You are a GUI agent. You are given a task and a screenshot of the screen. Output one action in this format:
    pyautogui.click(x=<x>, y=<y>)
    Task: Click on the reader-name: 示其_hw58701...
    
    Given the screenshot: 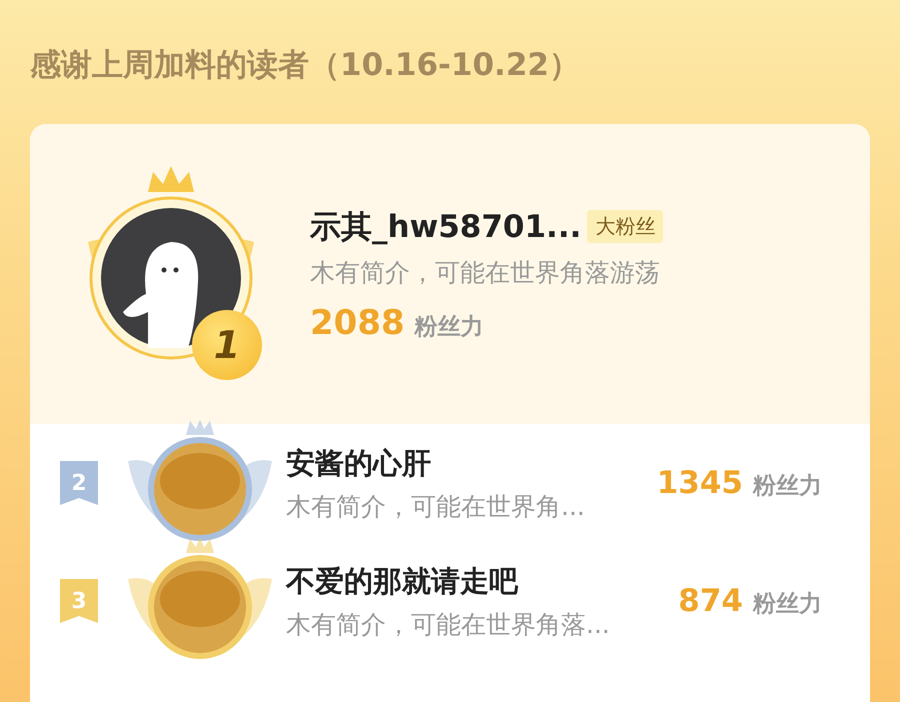 What is the action you would take?
    pyautogui.click(x=446, y=227)
    